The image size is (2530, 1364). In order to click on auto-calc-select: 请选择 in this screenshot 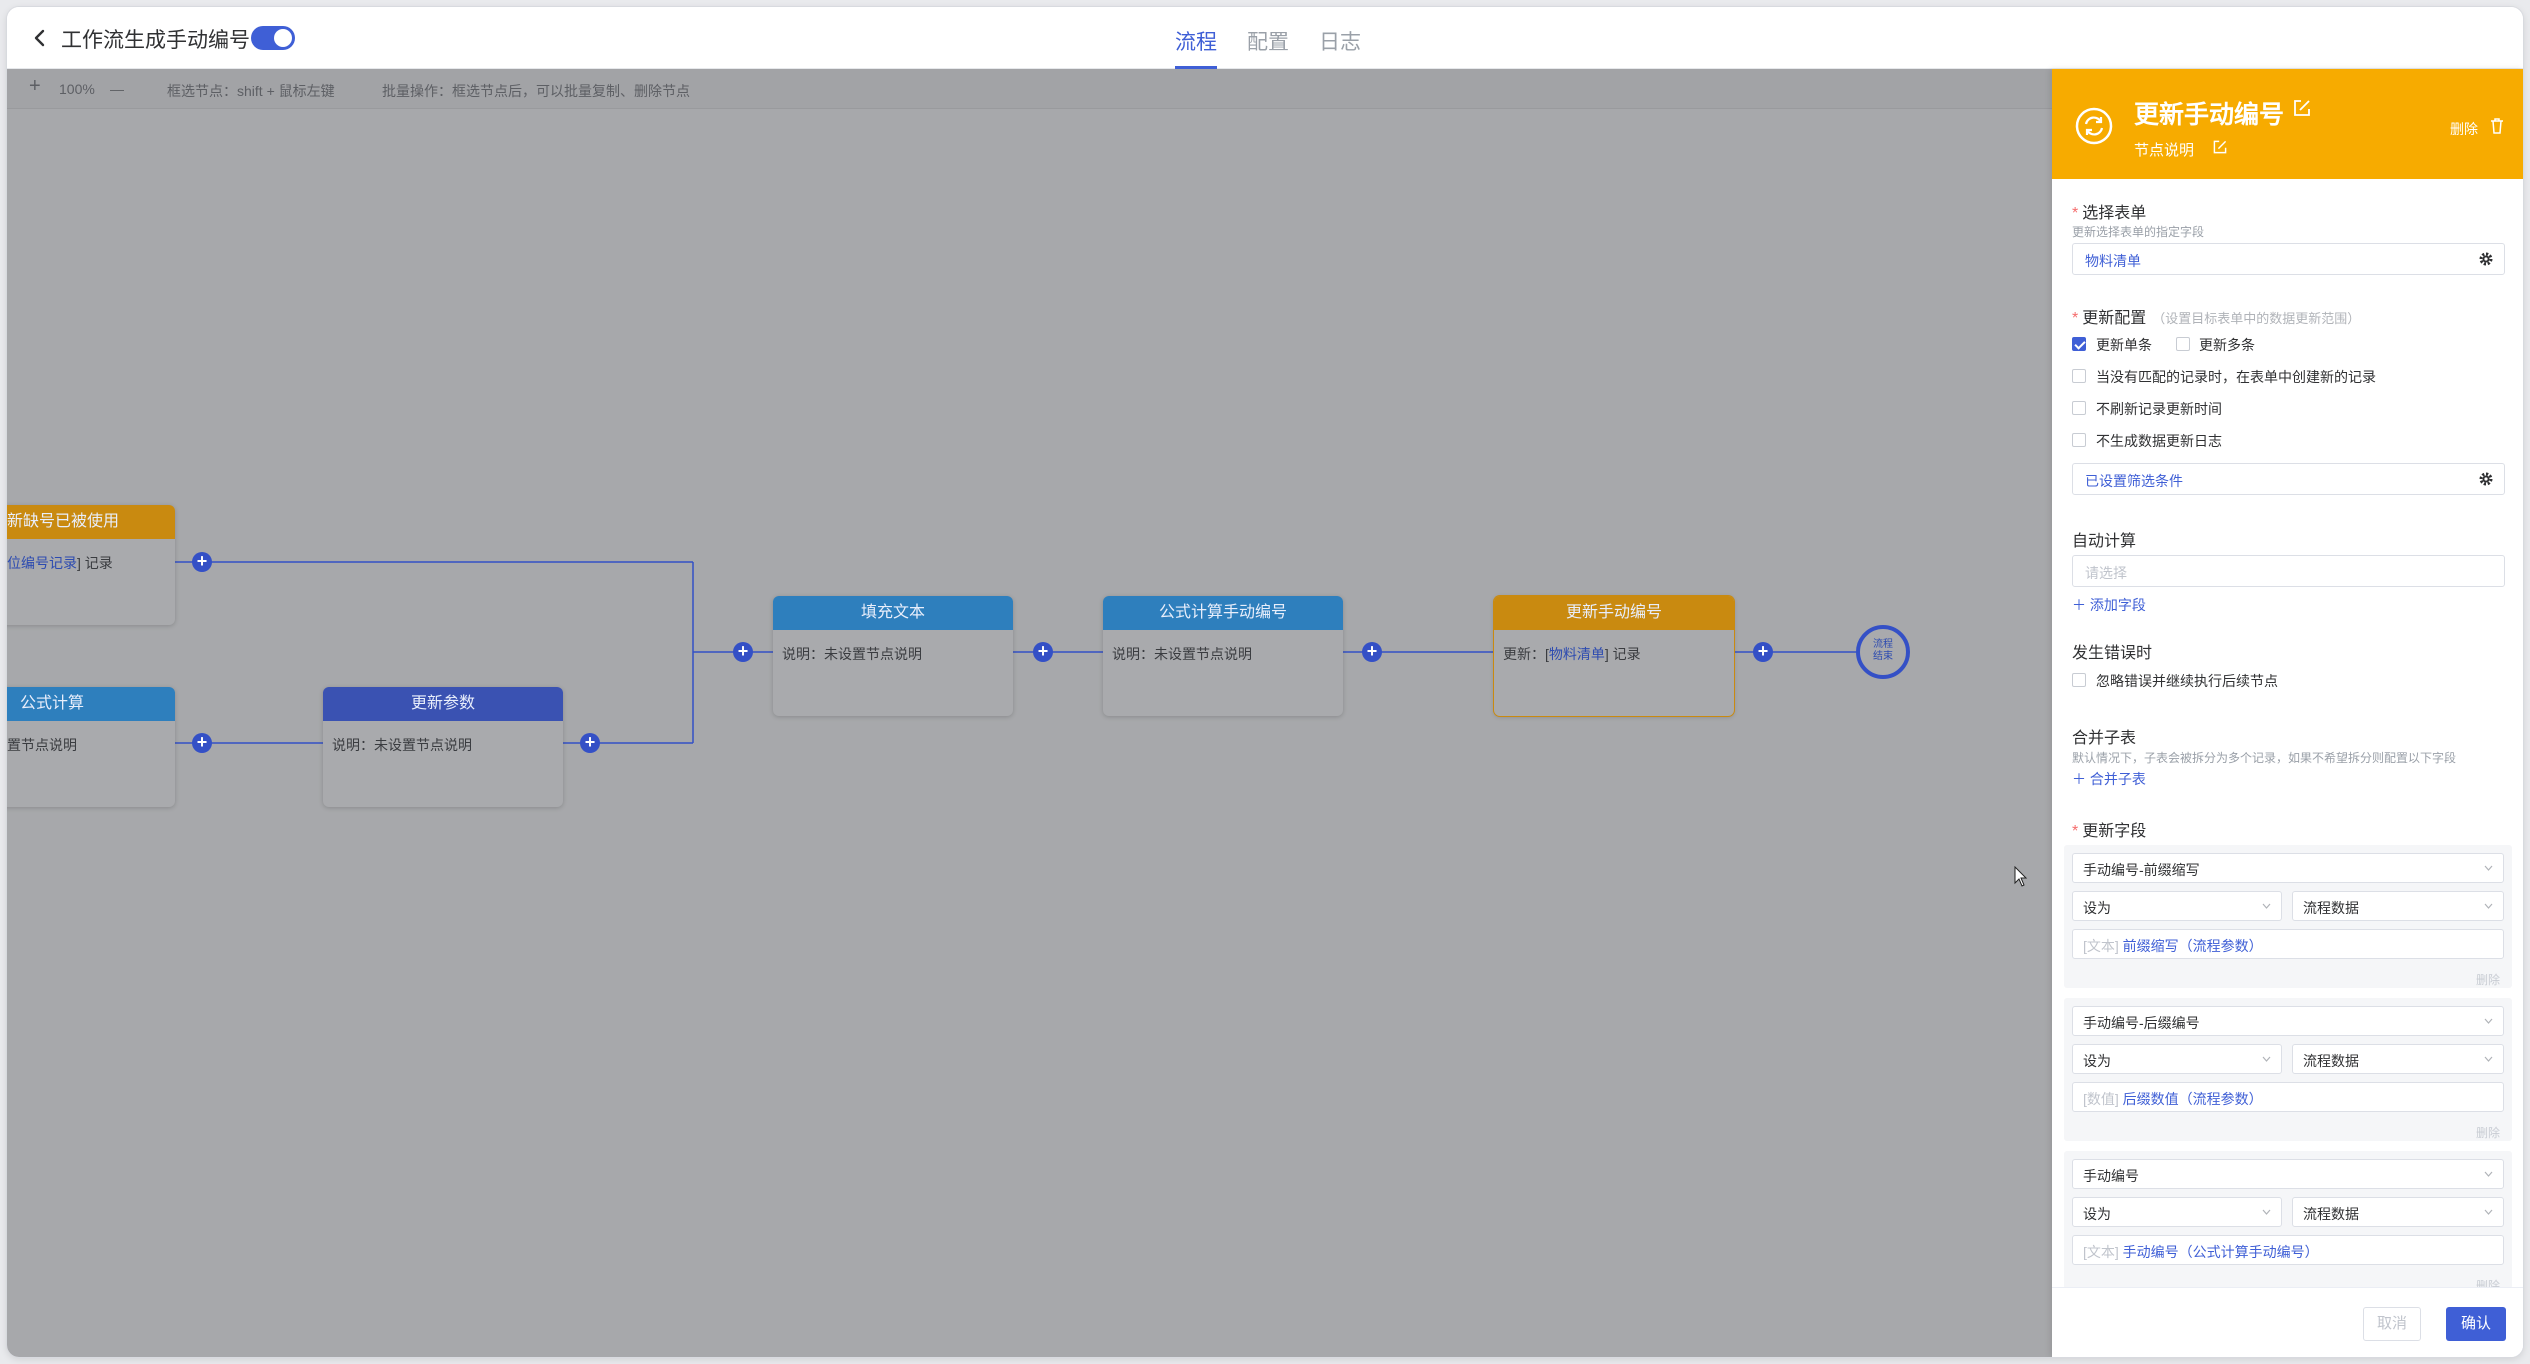, I will do `click(2288, 571)`.